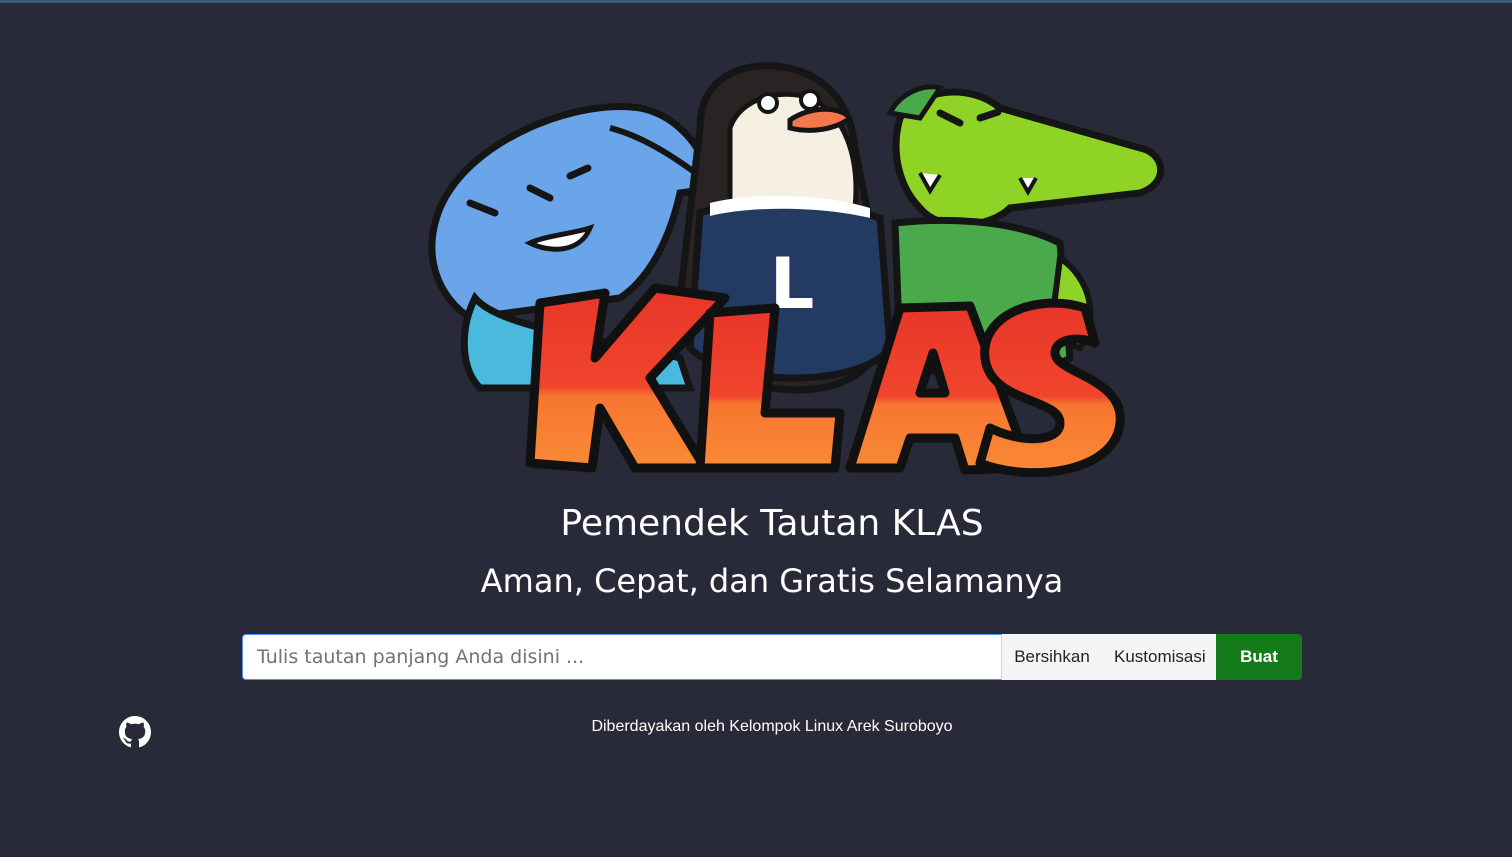 The image size is (1512, 857). Describe the element at coordinates (1159, 657) in the screenshot. I see `customize-button: Kustomisasi` at that location.